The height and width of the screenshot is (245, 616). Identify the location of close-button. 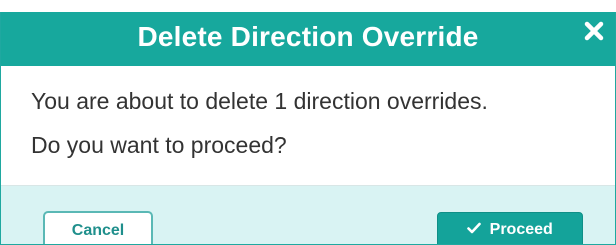
(594, 31).